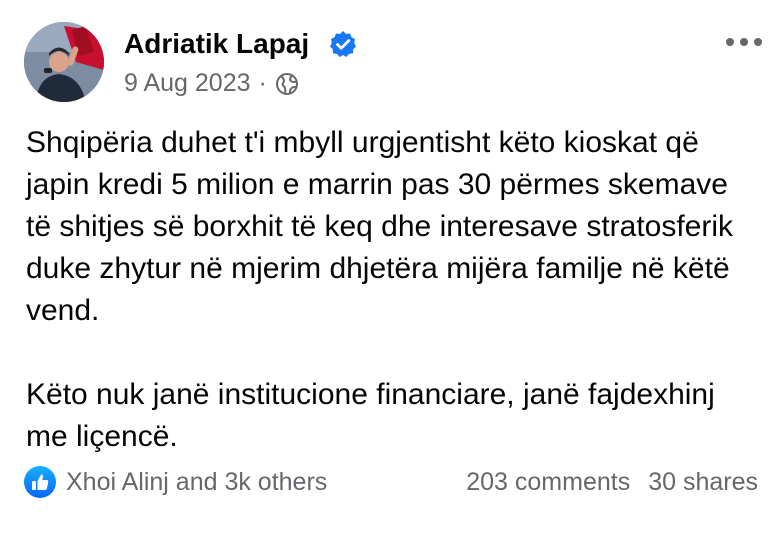 The width and height of the screenshot is (780, 540). I want to click on author-name: Adriatik Lapaj, so click(216, 44).